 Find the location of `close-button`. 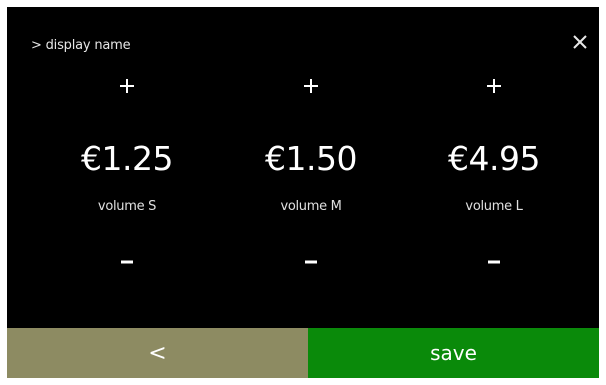

close-button is located at coordinates (580, 42).